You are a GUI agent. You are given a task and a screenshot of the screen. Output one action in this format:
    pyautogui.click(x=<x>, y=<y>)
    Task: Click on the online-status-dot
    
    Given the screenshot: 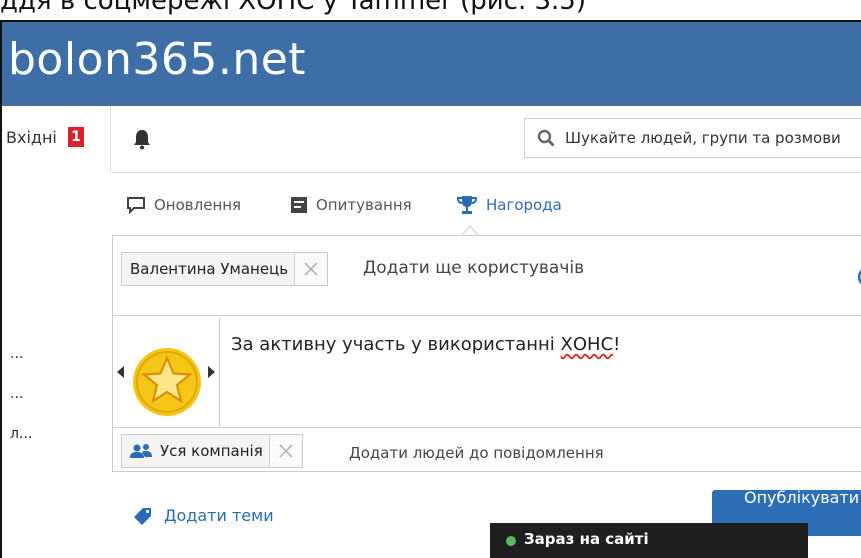 What is the action you would take?
    pyautogui.click(x=511, y=541)
    